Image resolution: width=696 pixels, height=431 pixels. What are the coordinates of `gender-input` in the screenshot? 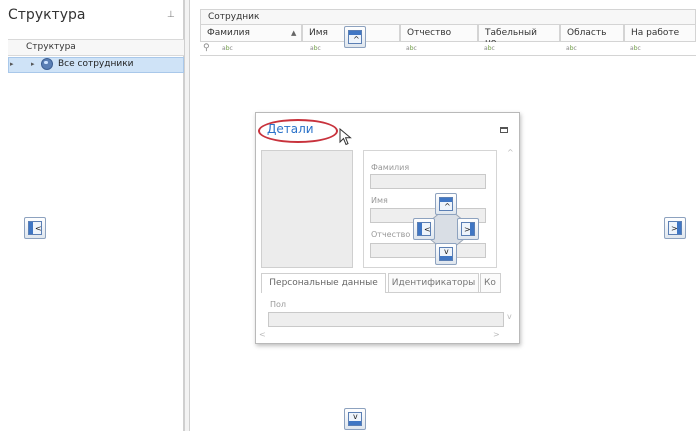 It's located at (386, 319).